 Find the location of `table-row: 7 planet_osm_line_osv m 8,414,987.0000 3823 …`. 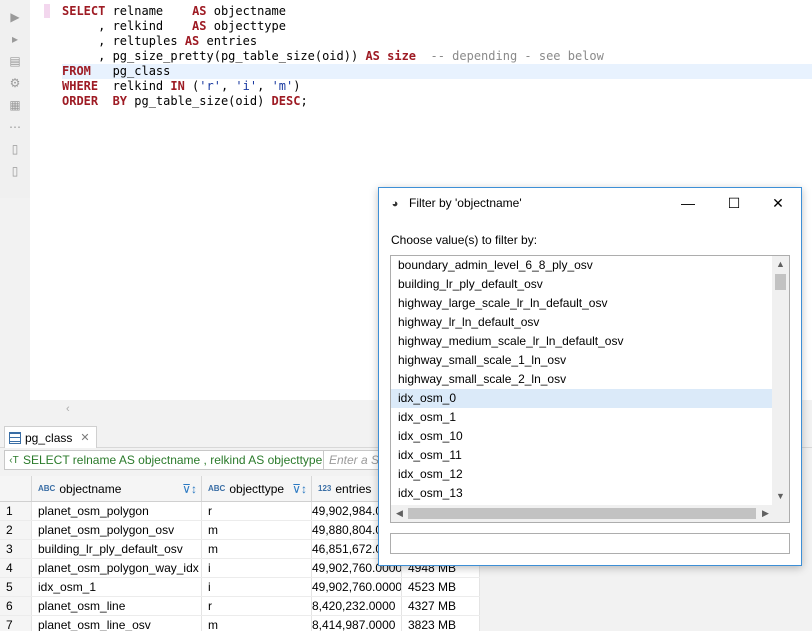

table-row: 7 planet_osm_line_osv m 8,414,987.0000 3823 … is located at coordinates (240, 623).